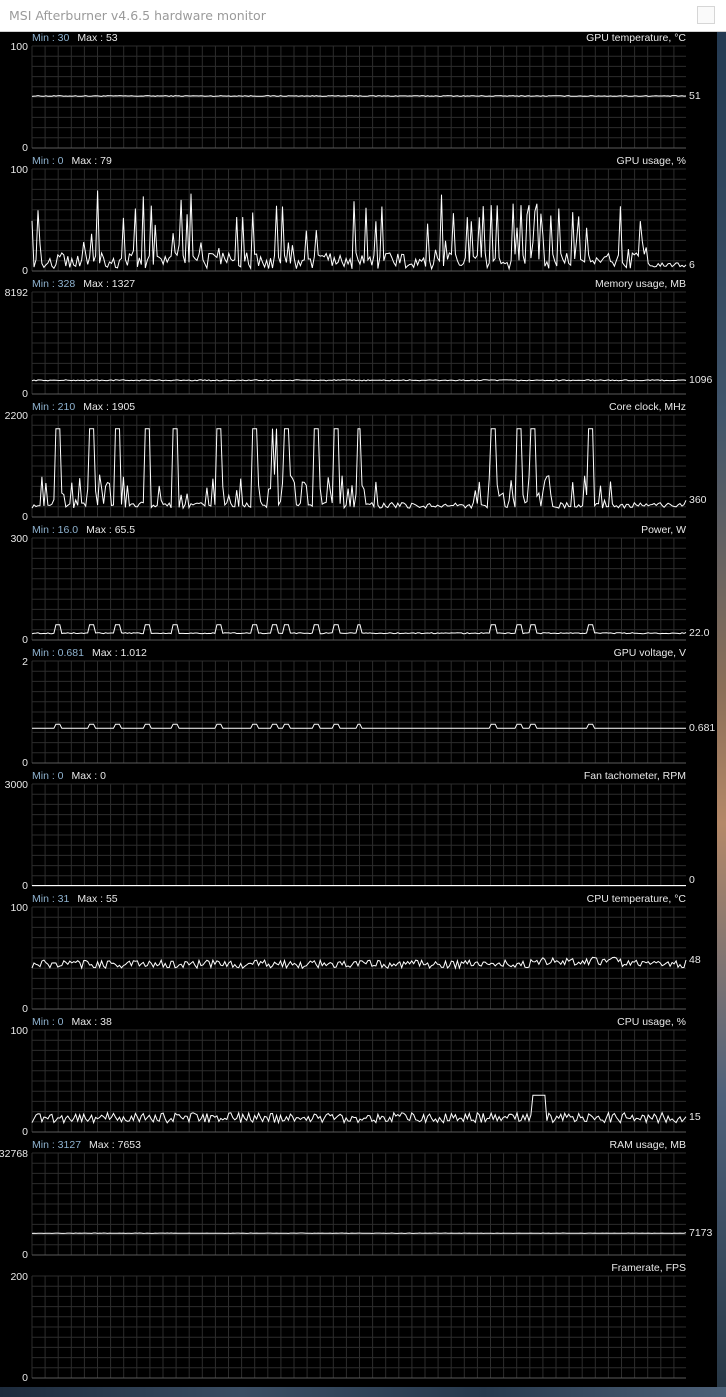  What do you see at coordinates (648, 1268) in the screenshot?
I see `graph-label: Framerate, FPS` at bounding box center [648, 1268].